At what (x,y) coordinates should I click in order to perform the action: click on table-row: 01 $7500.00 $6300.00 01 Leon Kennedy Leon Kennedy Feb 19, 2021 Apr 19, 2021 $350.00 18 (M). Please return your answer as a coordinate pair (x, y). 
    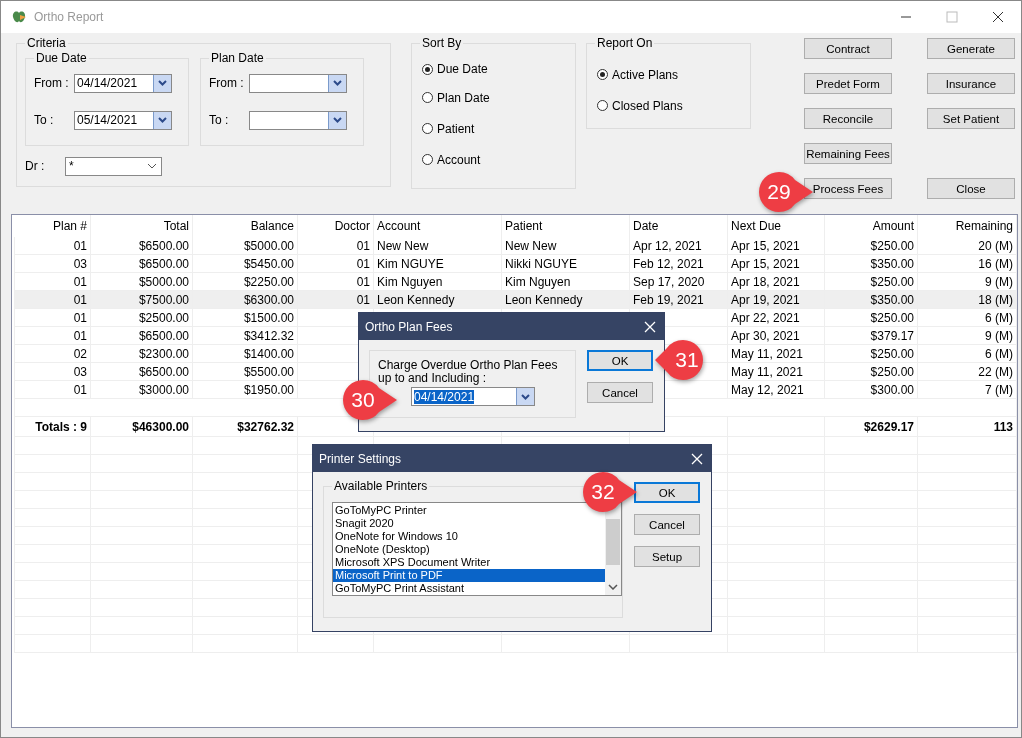
    Looking at the image, I should click on (515, 299).